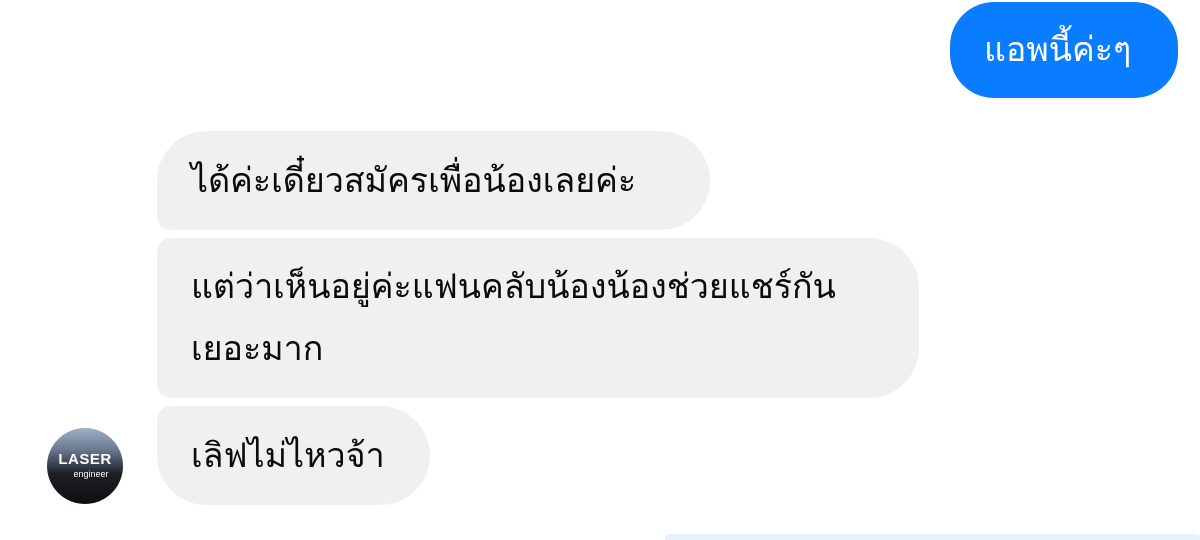 The height and width of the screenshot is (540, 1200). Describe the element at coordinates (414, 180) in the screenshot. I see `message-text: ได้ค่ะเดี๋ยวสมัครเพื่อน้องเลยค่ะ` at that location.